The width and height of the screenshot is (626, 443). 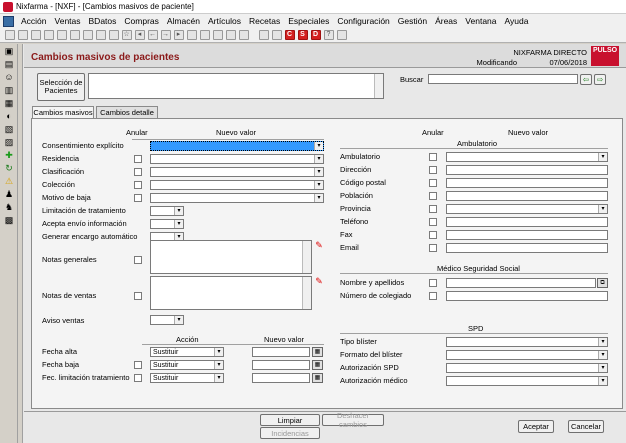 What do you see at coordinates (236, 86) in the screenshot?
I see `seleccion-list` at bounding box center [236, 86].